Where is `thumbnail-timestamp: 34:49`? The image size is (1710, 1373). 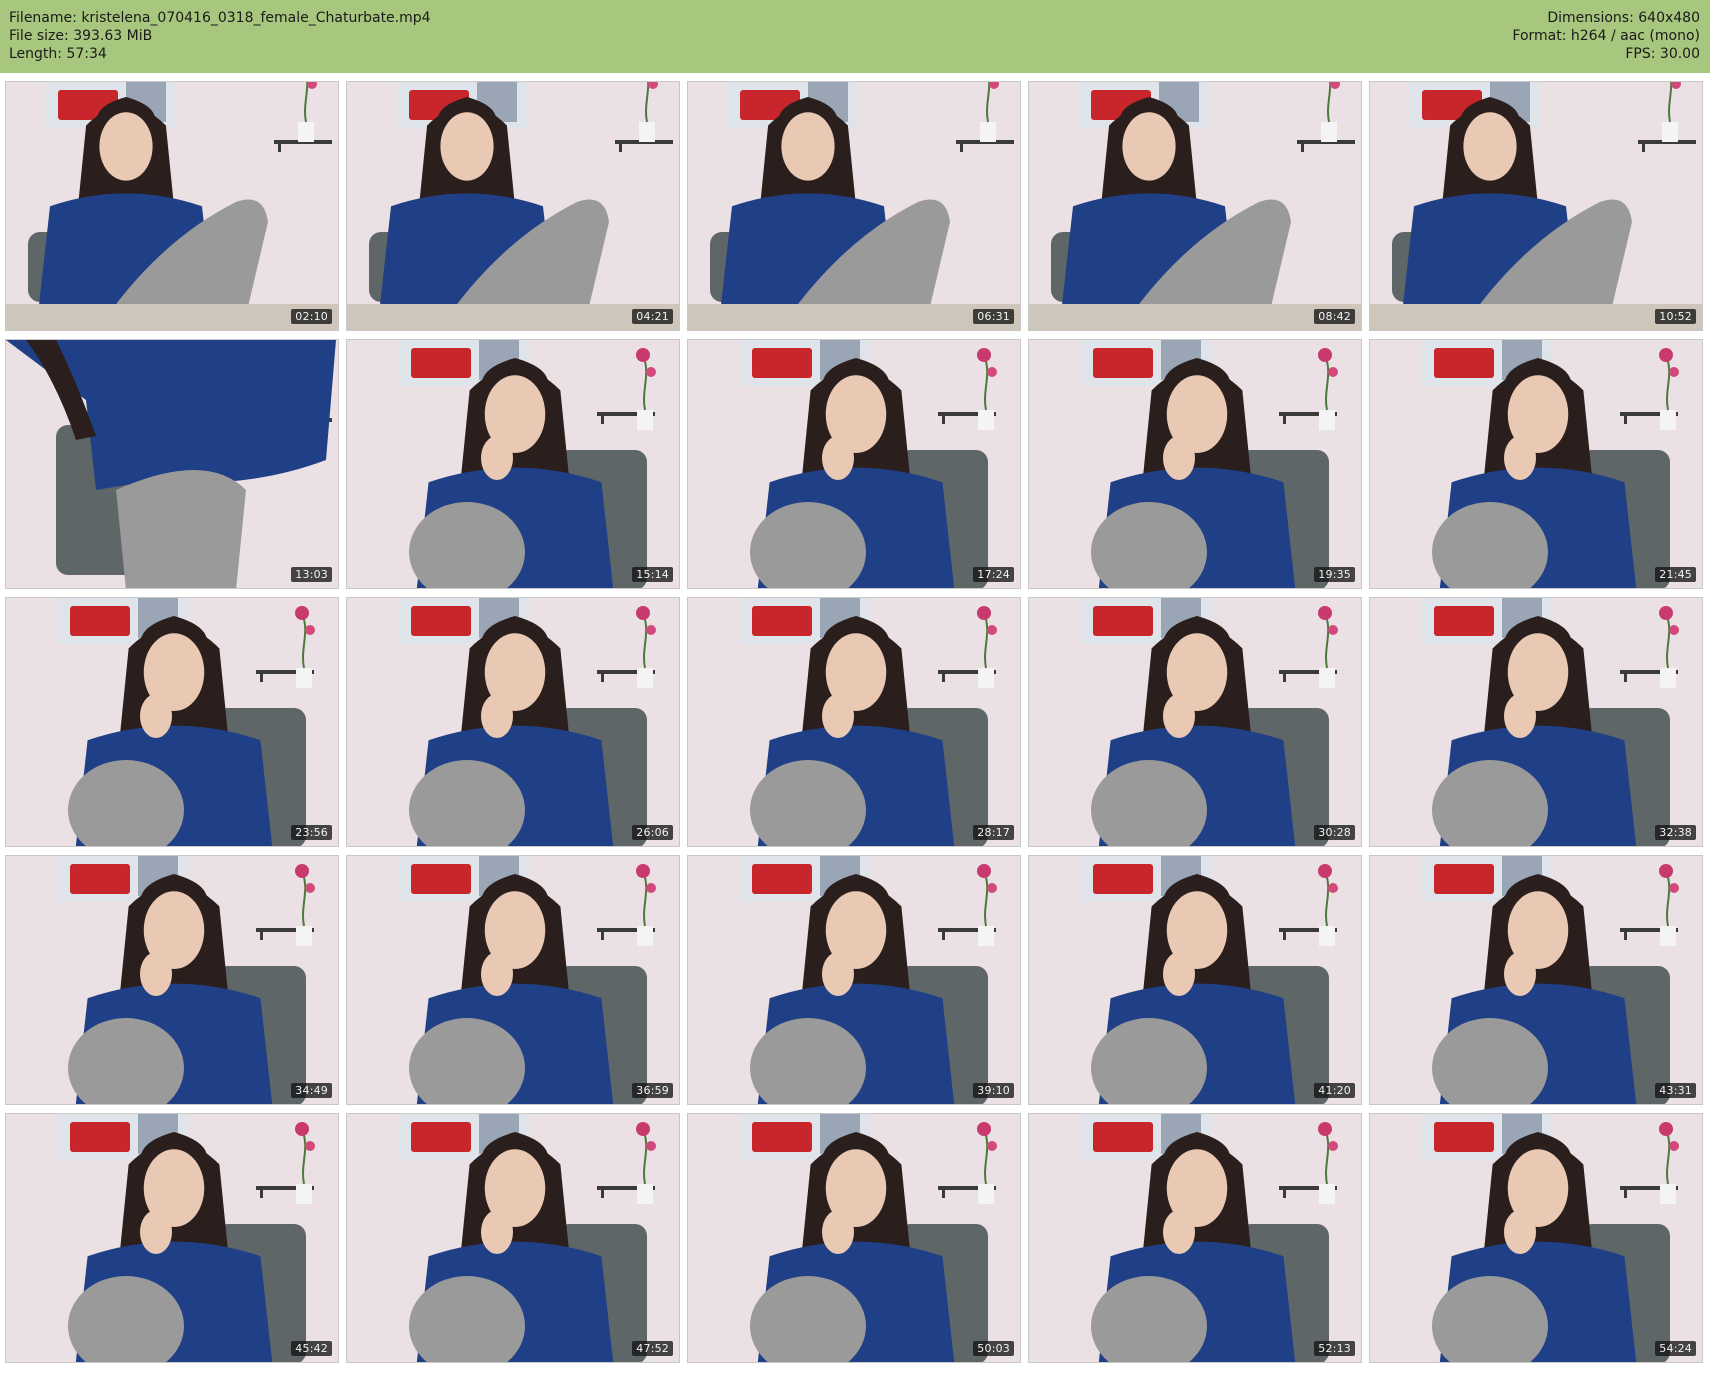 thumbnail-timestamp: 34:49 is located at coordinates (311, 1090).